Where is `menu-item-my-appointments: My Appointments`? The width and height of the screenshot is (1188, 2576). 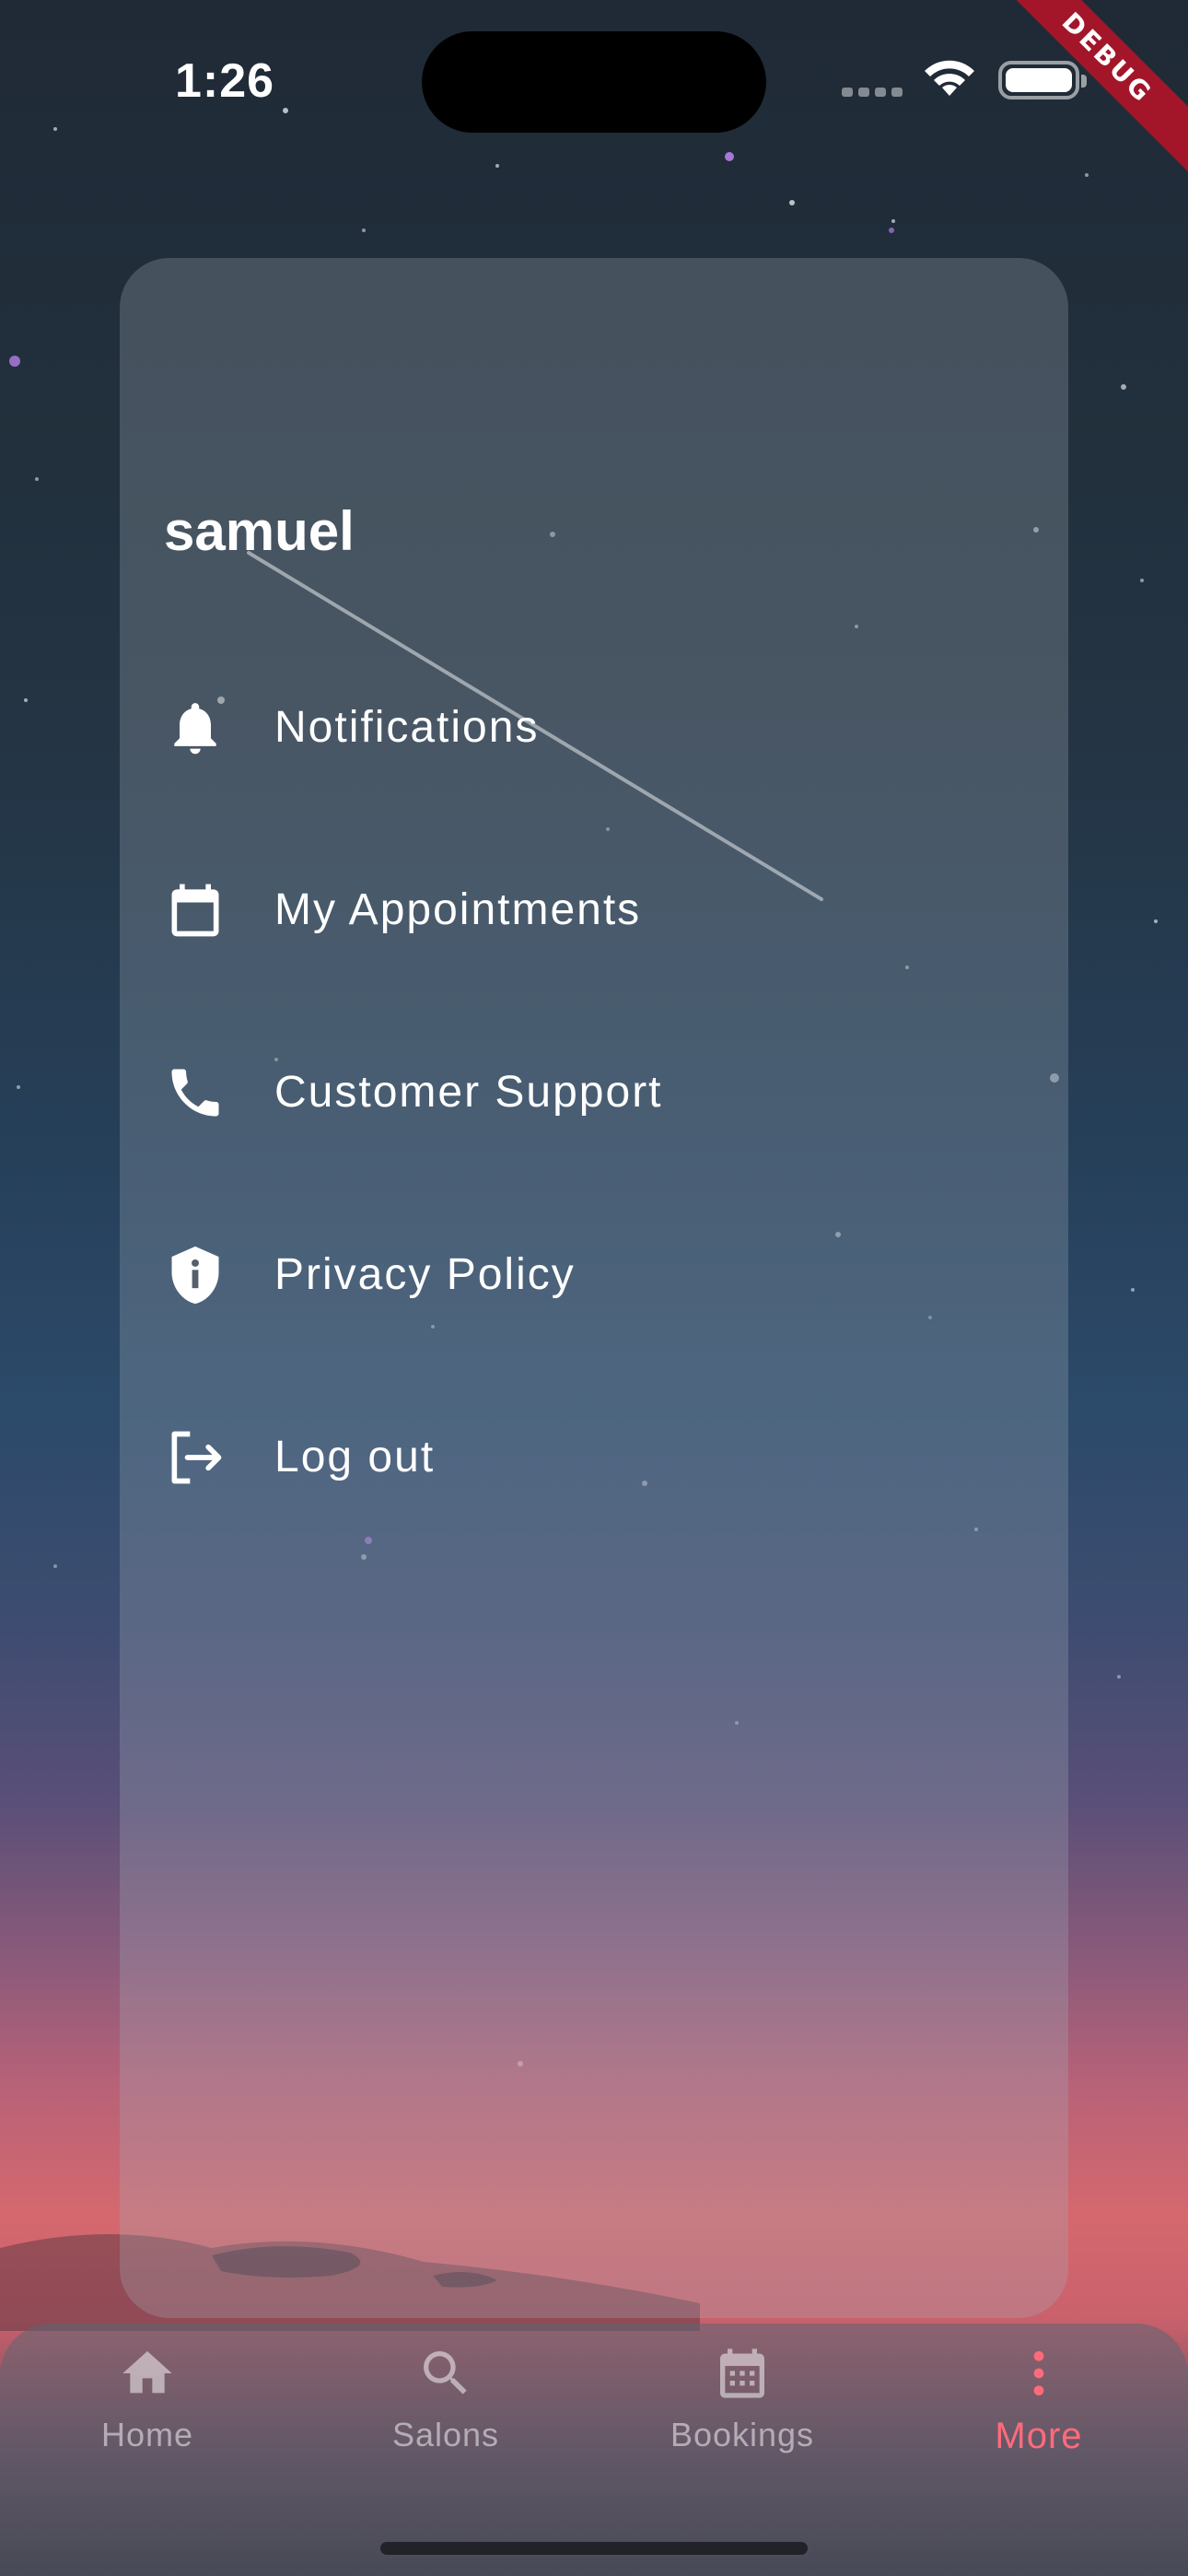
menu-item-my-appointments: My Appointments is located at coordinates (578, 906).